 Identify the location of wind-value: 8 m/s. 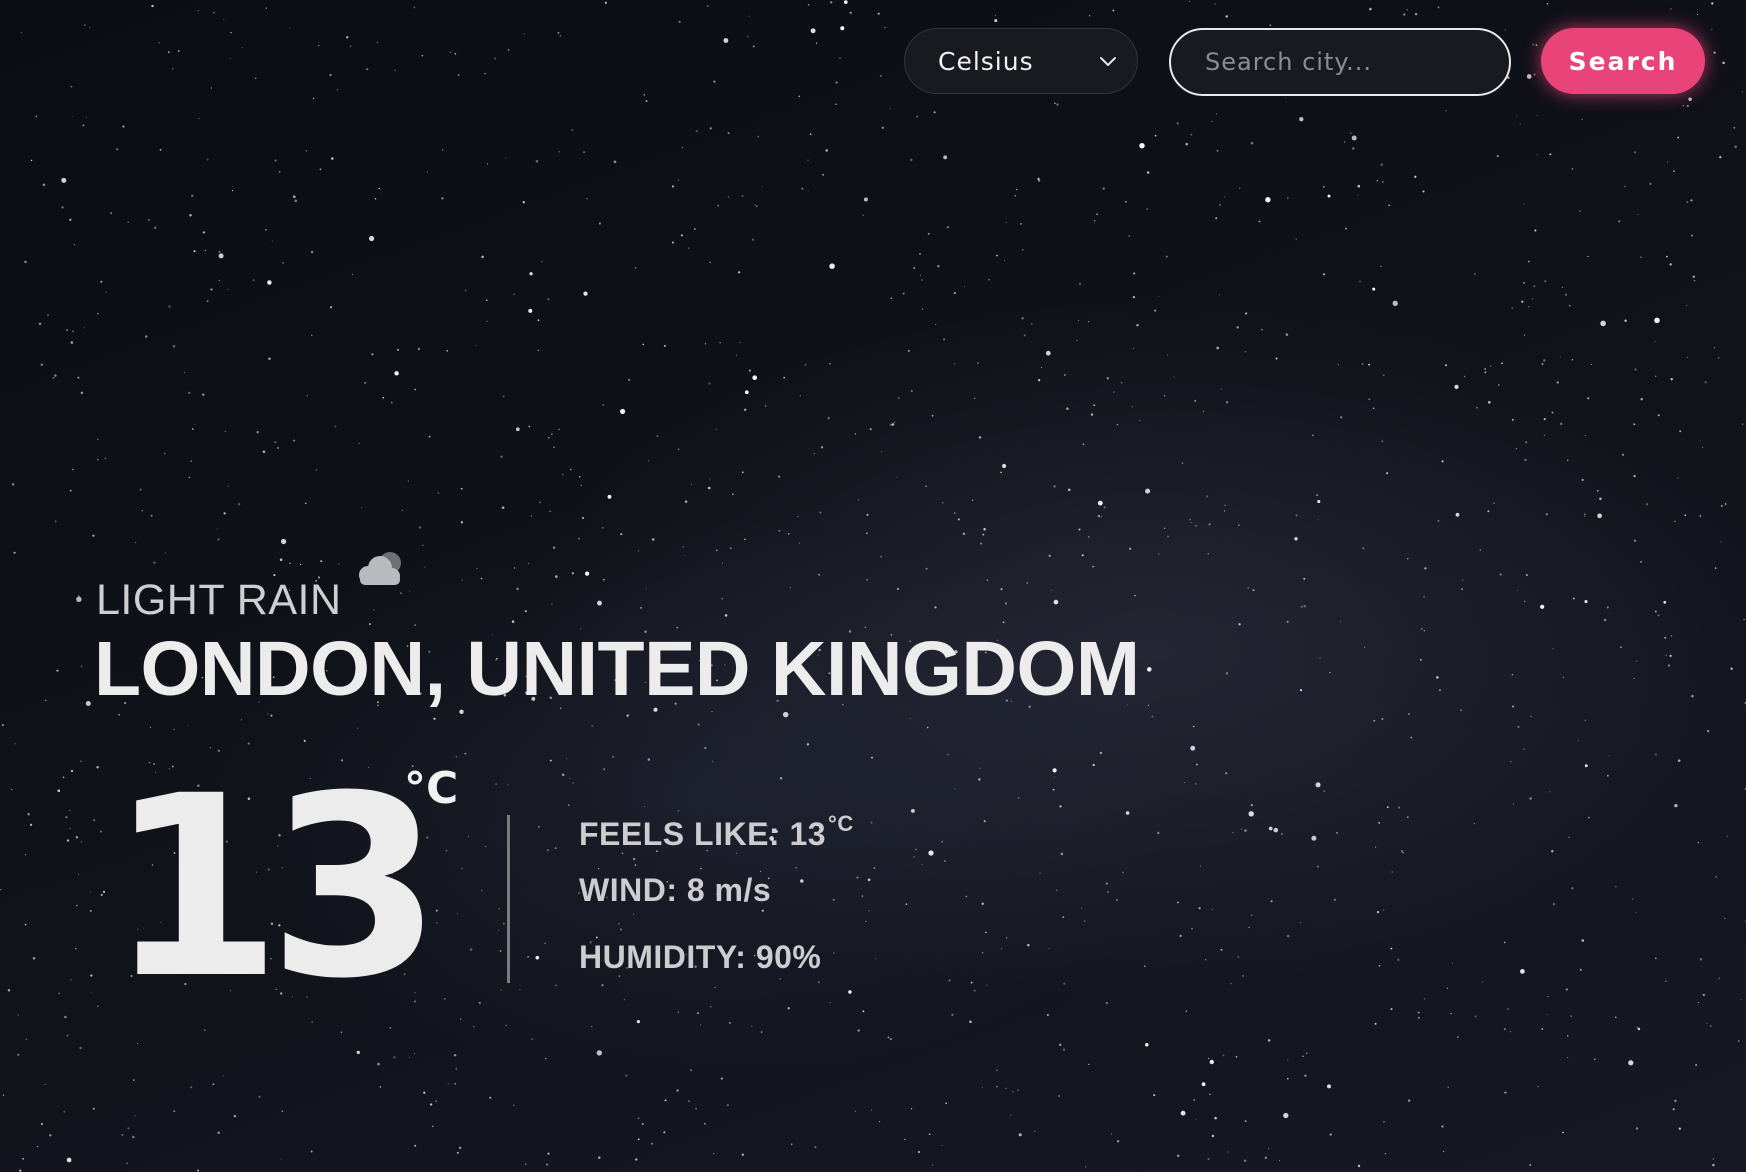
(729, 890).